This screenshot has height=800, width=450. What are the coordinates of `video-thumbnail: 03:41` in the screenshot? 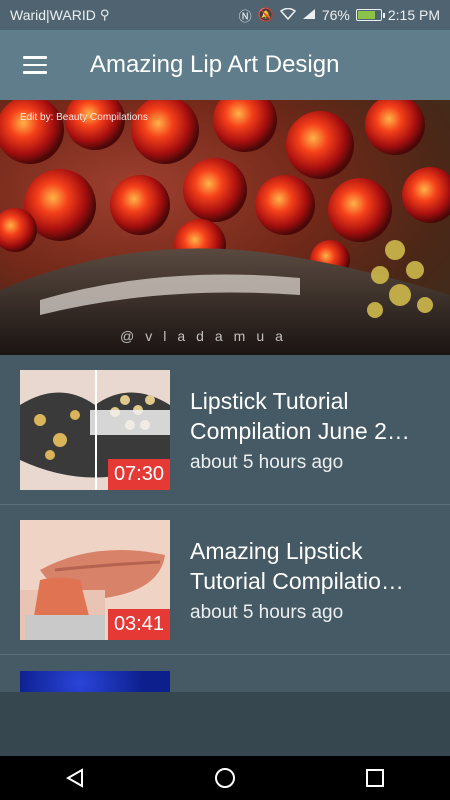 It's located at (95, 579).